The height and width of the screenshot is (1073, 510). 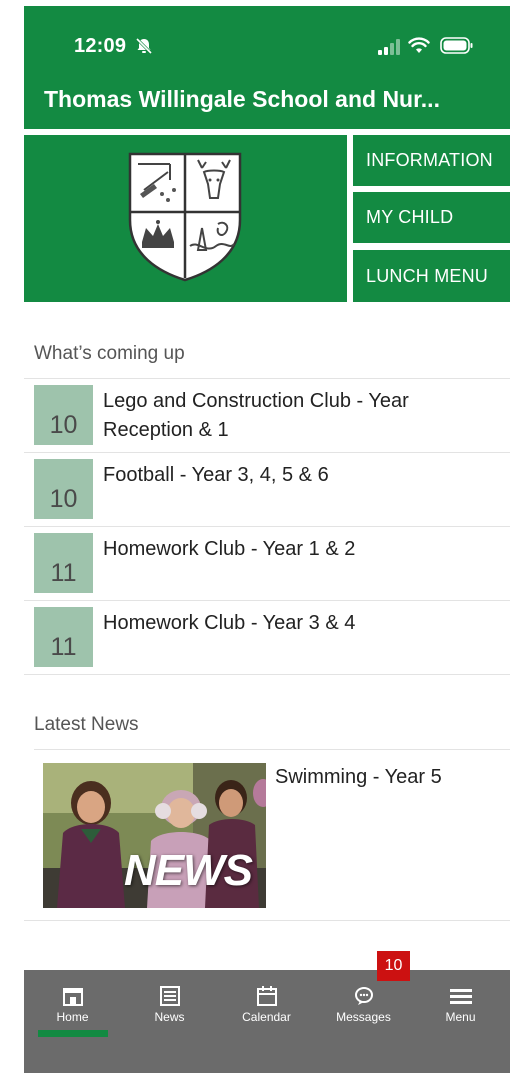 What do you see at coordinates (389, 47) in the screenshot?
I see `signal-icon` at bounding box center [389, 47].